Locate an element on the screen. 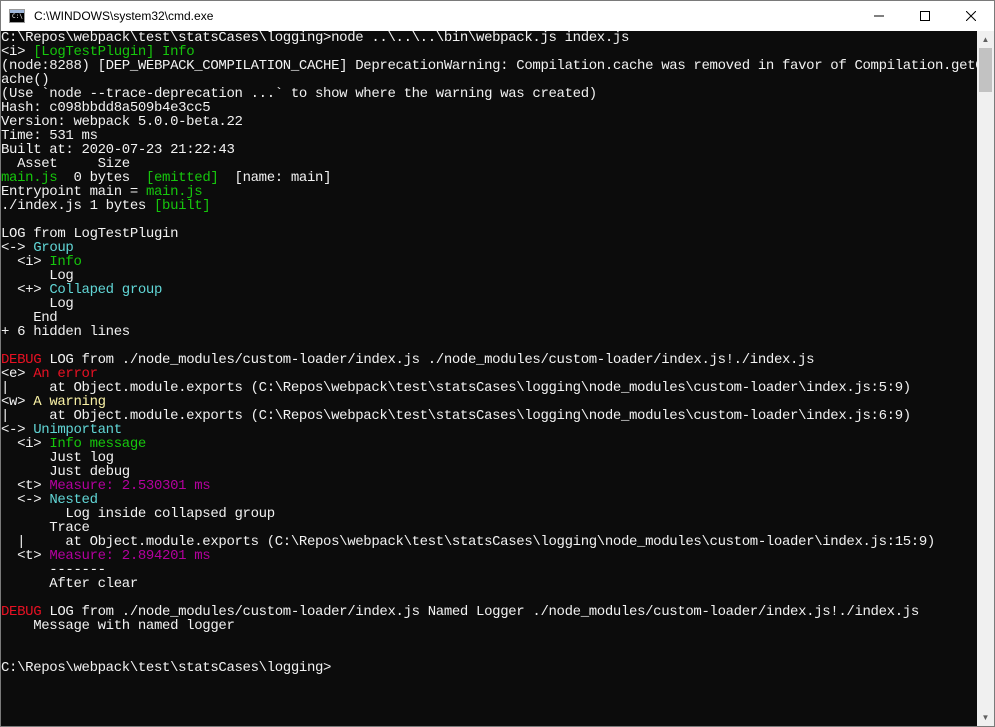 Image resolution: width=995 pixels, height=727 pixels. scroll-down-arrow-icon: ▼ is located at coordinates (985, 717).